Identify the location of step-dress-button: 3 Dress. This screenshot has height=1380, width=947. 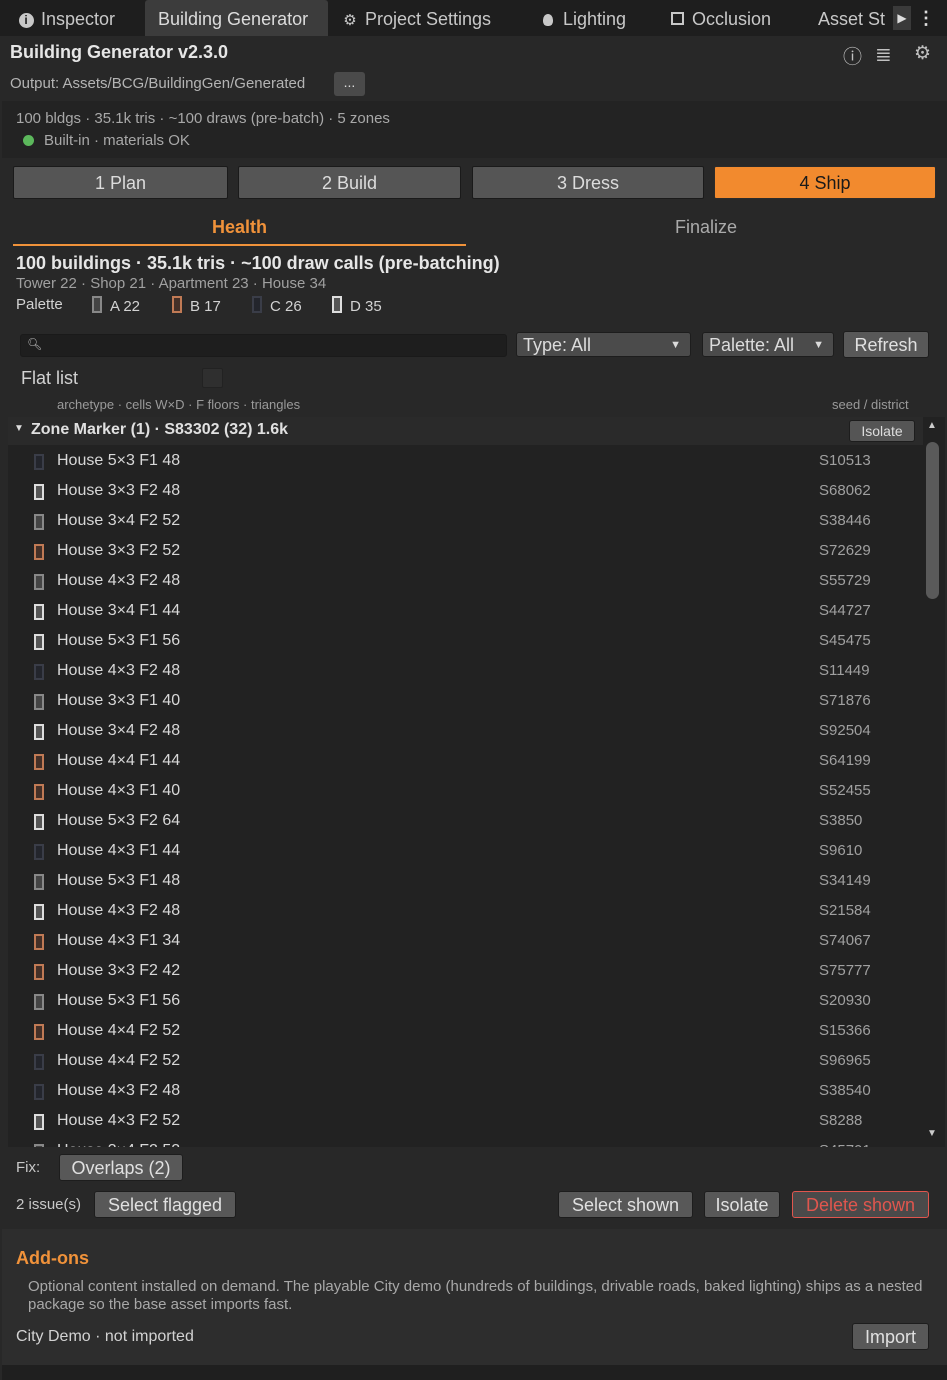
(588, 182).